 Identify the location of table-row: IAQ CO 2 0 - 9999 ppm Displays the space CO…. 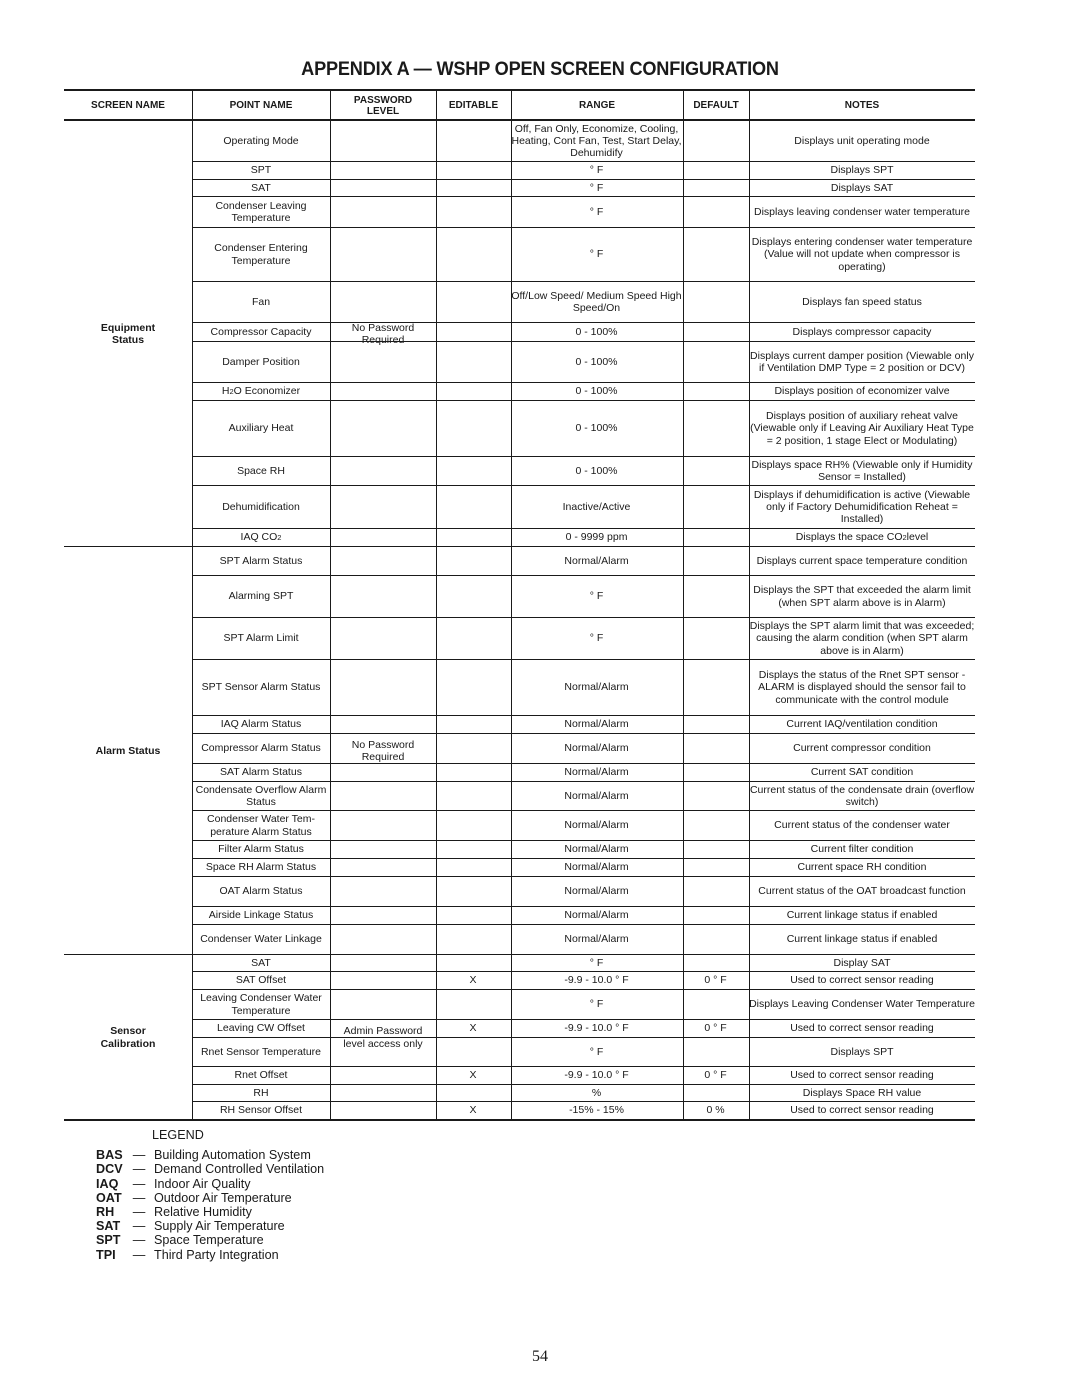
(583, 538).